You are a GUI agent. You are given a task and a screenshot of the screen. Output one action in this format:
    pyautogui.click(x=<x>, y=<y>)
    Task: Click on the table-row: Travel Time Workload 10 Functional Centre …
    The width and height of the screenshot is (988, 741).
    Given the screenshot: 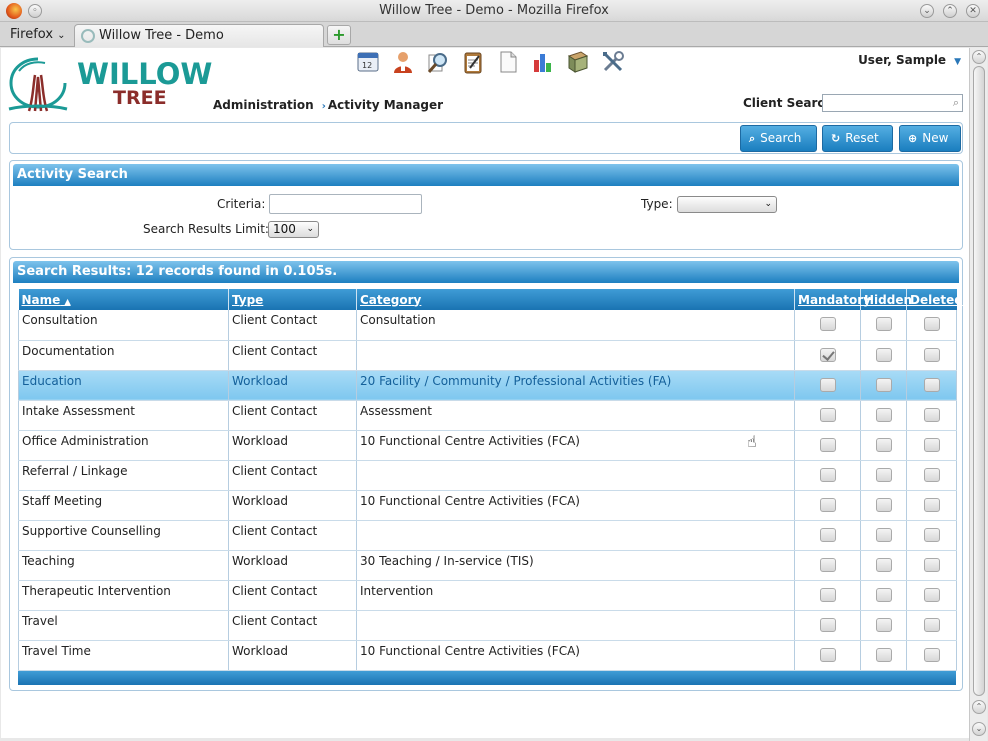 What is the action you would take?
    pyautogui.click(x=487, y=655)
    